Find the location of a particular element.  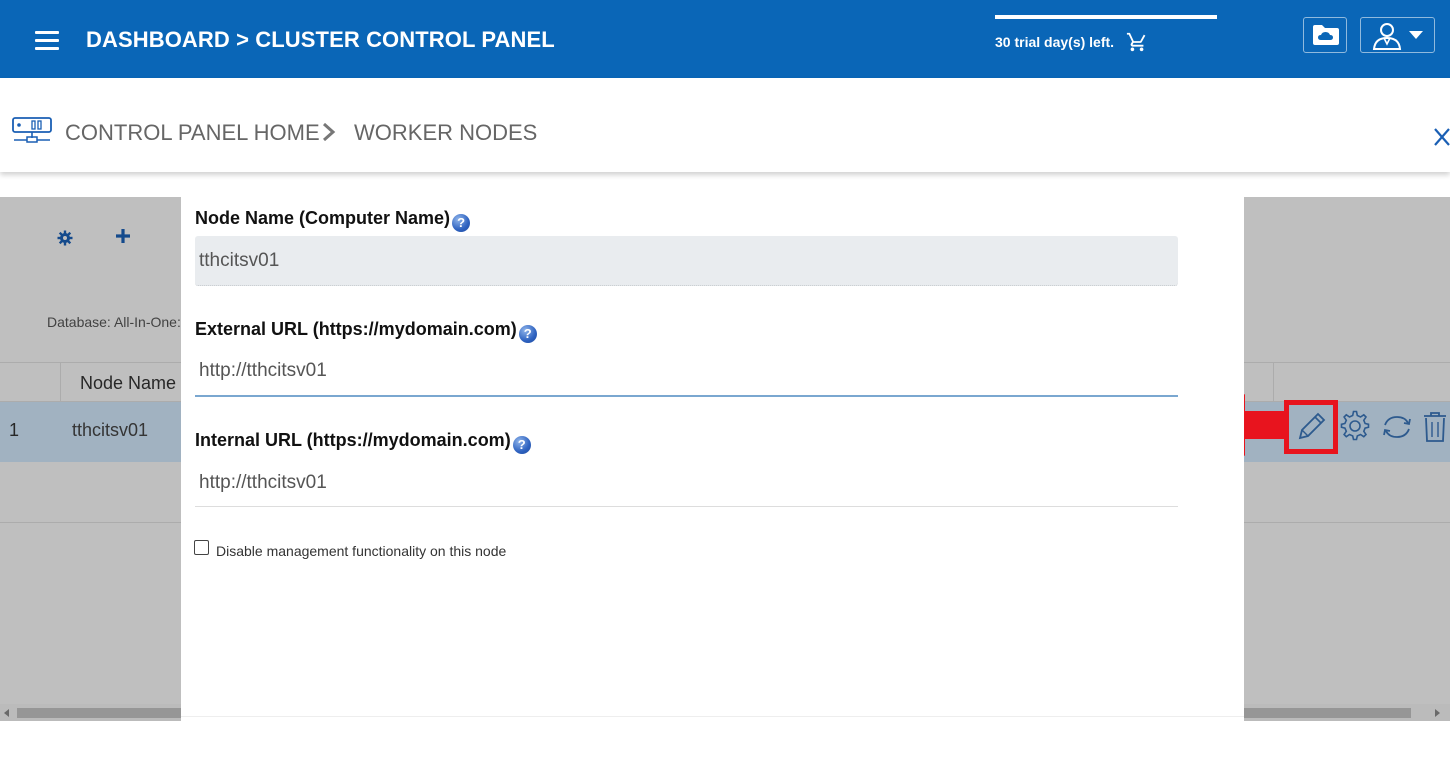

user-menu-button is located at coordinates (1397, 35).